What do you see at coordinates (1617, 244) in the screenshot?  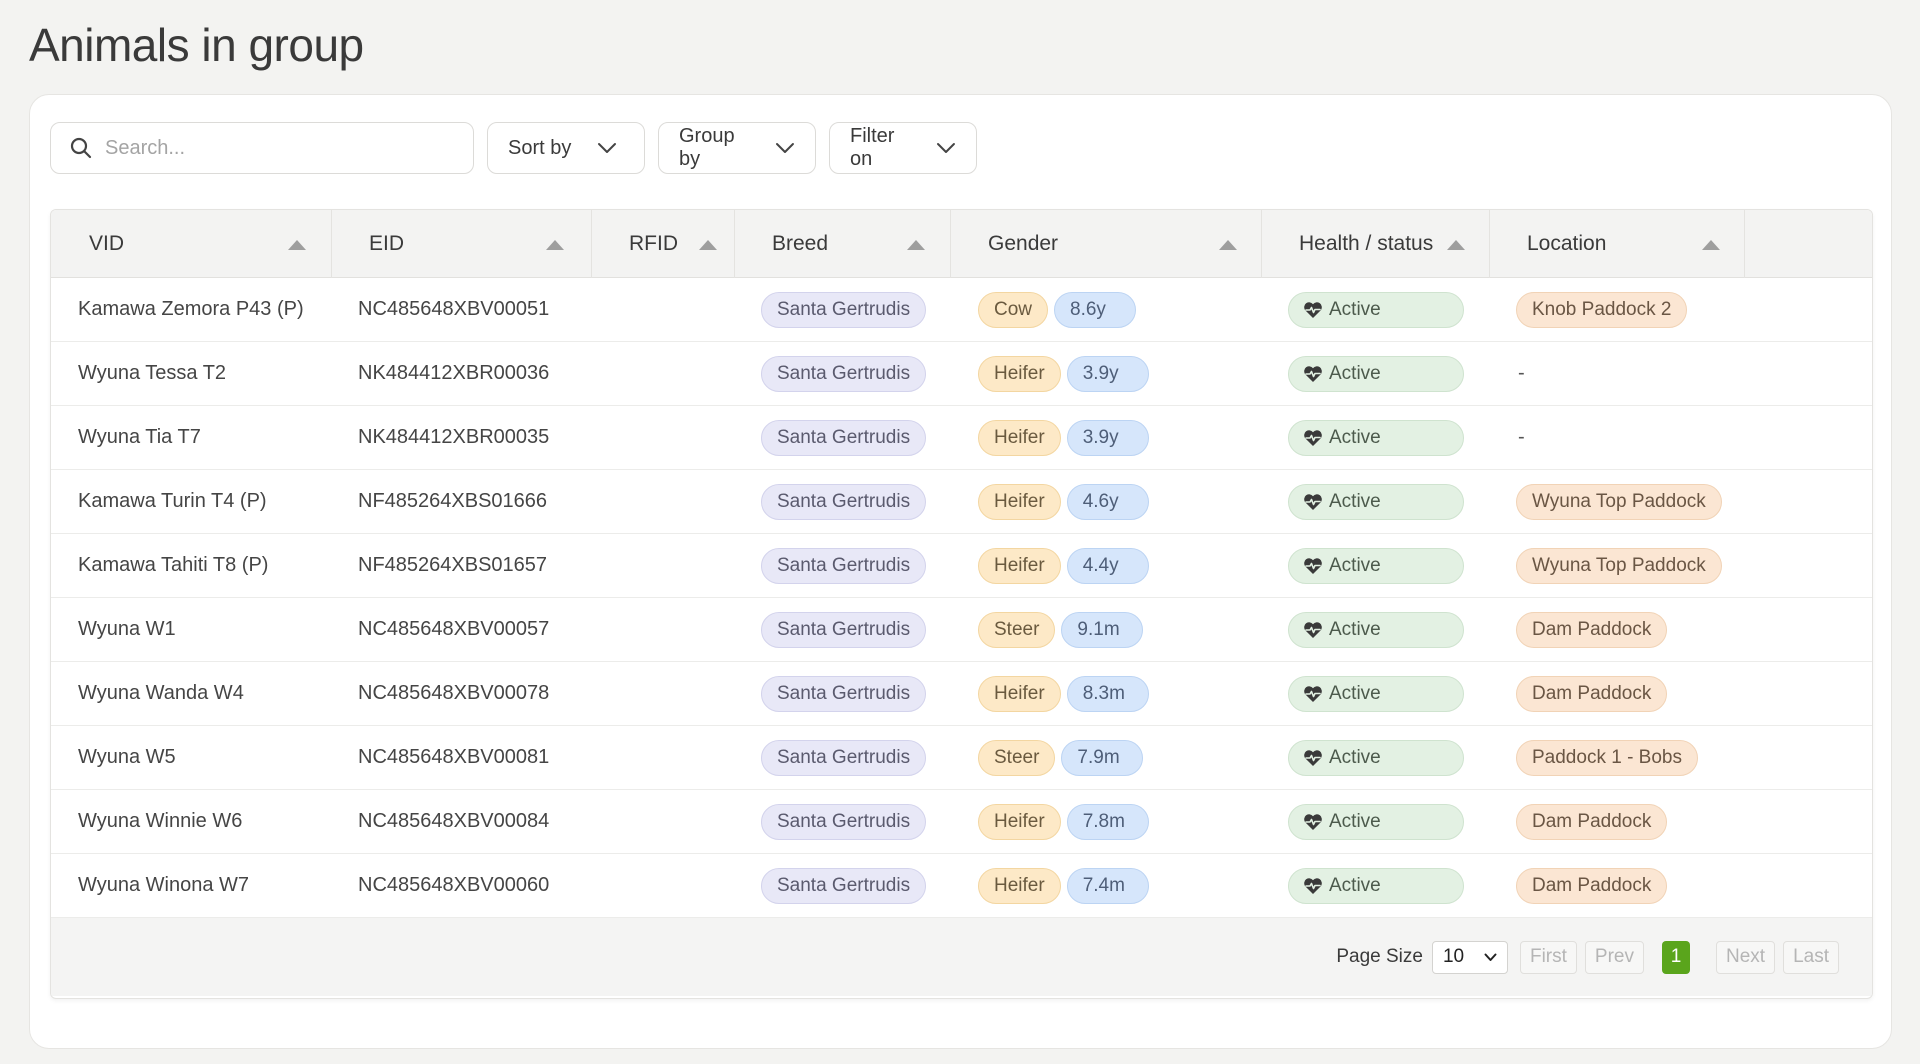 I see `column-header-location: Location` at bounding box center [1617, 244].